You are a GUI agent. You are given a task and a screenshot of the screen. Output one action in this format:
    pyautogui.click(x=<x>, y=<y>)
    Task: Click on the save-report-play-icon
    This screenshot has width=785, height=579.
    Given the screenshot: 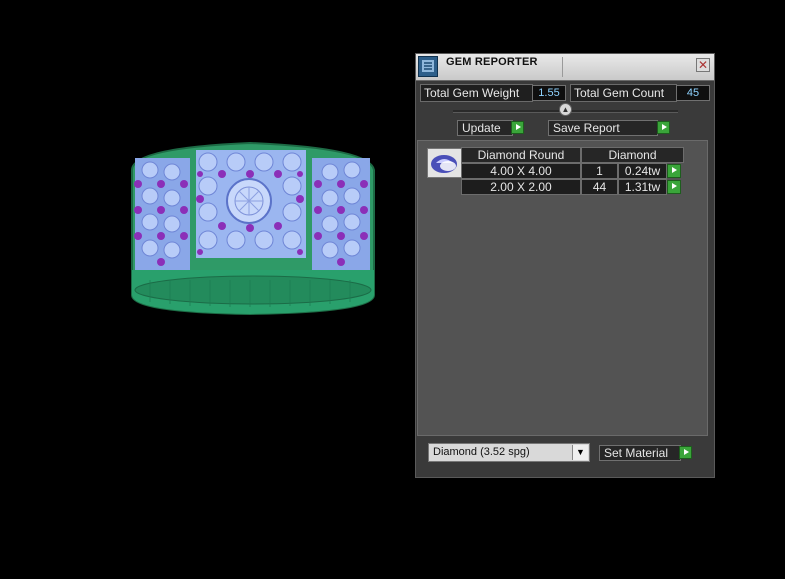 What is the action you would take?
    pyautogui.click(x=663, y=127)
    